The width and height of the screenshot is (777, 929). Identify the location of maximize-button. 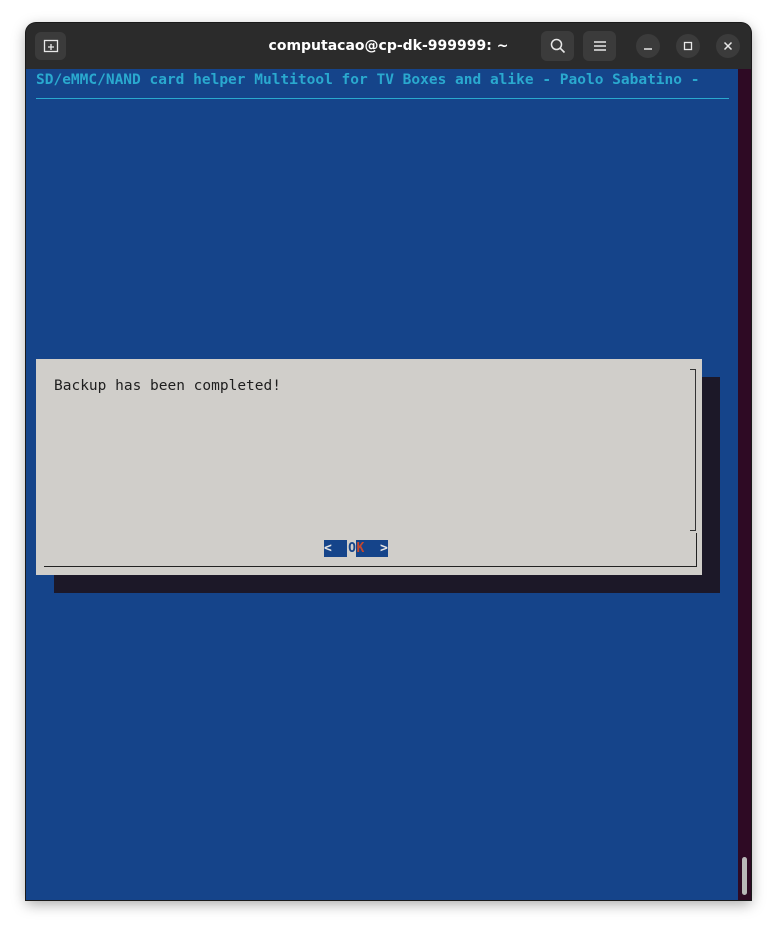
(688, 46).